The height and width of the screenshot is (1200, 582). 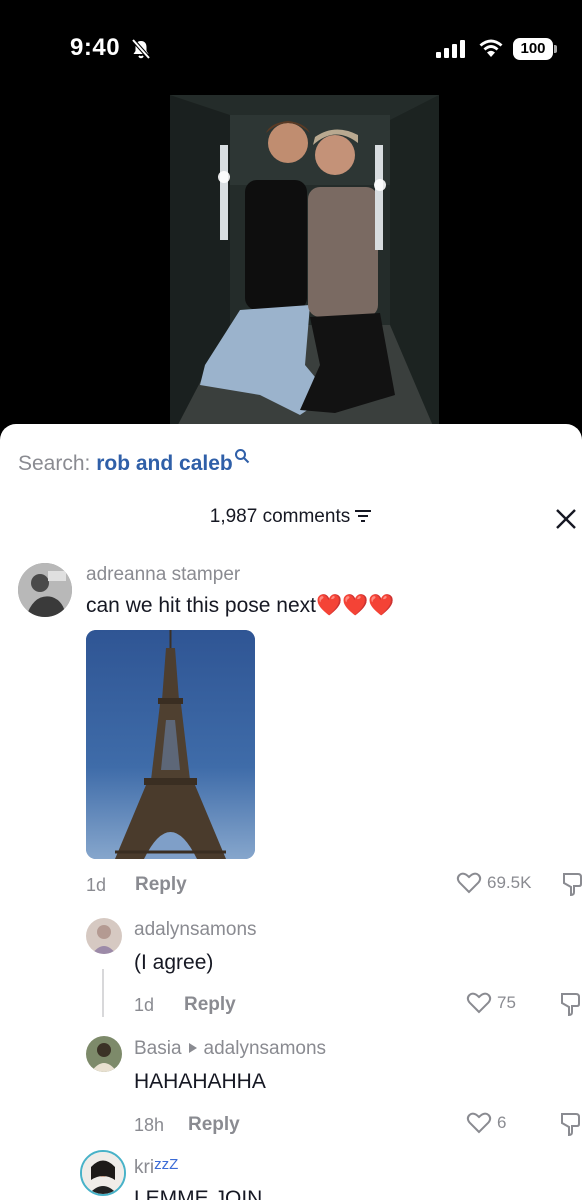 I want to click on comment-image-eiffel-tower, so click(x=170, y=744).